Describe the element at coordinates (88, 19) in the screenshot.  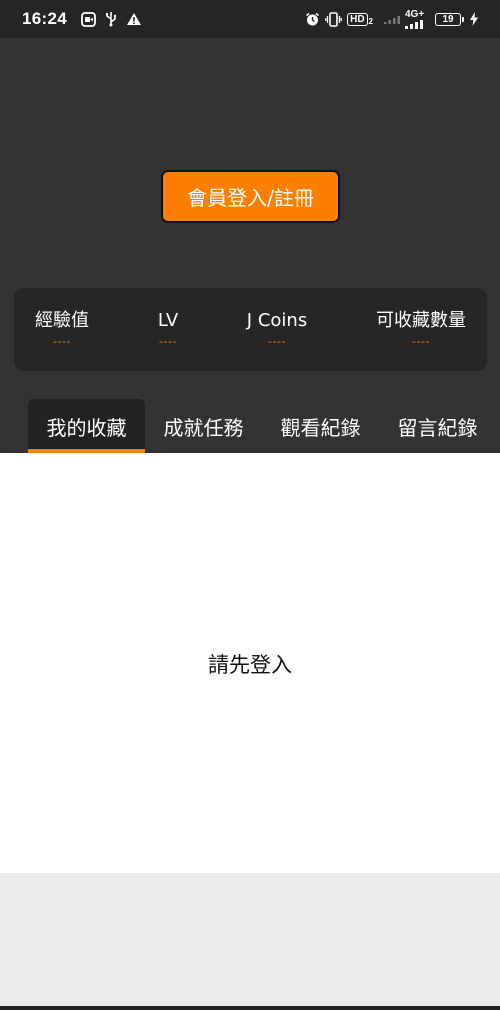
I see `video-record-icon` at that location.